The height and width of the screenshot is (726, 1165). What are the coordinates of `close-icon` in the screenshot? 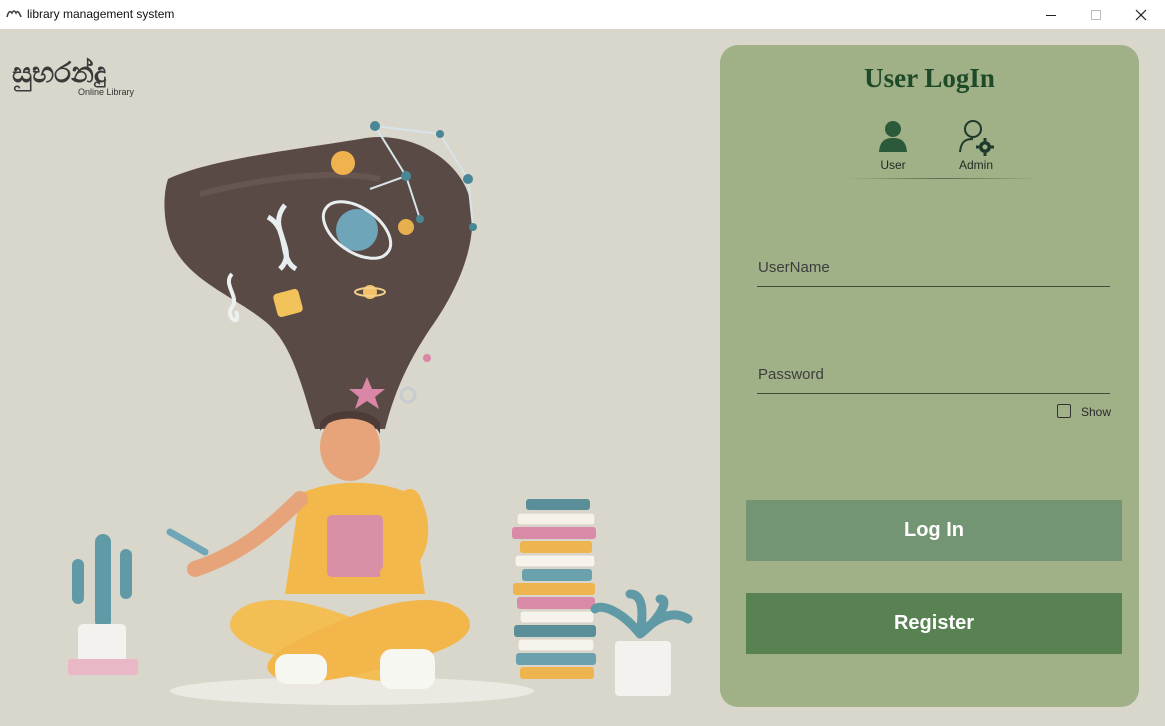 It's located at (1141, 14).